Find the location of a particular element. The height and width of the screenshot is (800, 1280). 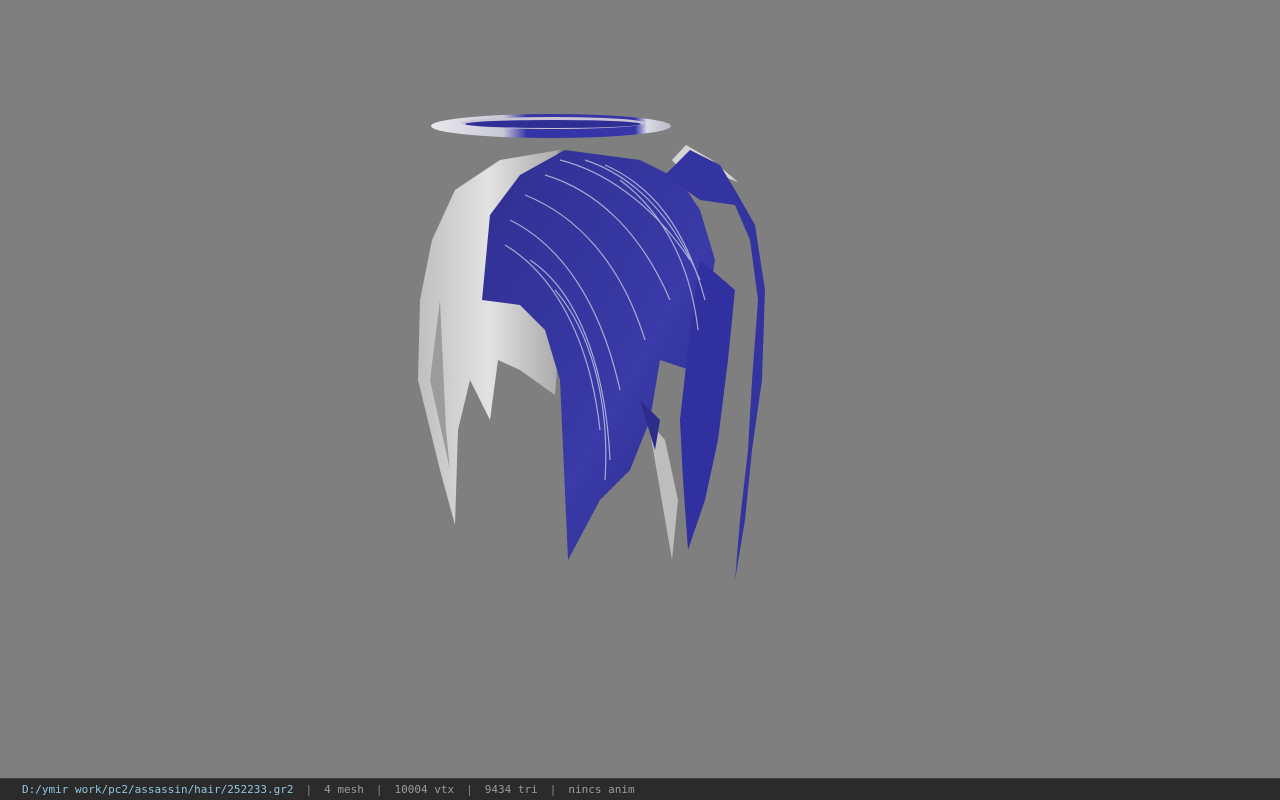

mesh-count-label: 4 mesh is located at coordinates (344, 789).